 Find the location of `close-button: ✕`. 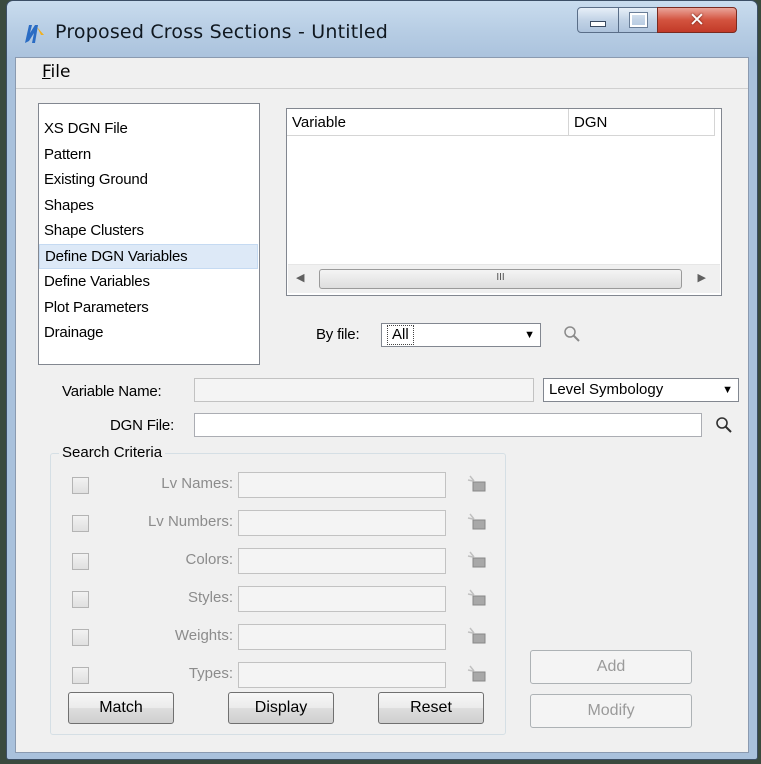

close-button: ✕ is located at coordinates (697, 20).